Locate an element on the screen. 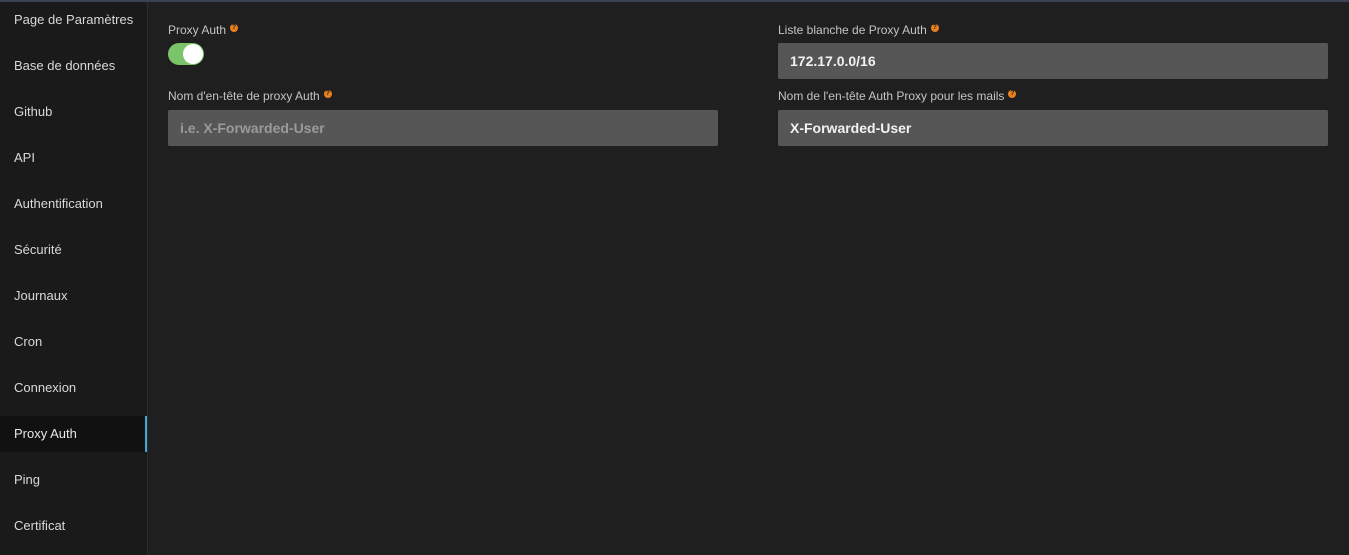 Image resolution: width=1349 pixels, height=555 pixels. proxy-auth-label: Proxy Auth? is located at coordinates (203, 30).